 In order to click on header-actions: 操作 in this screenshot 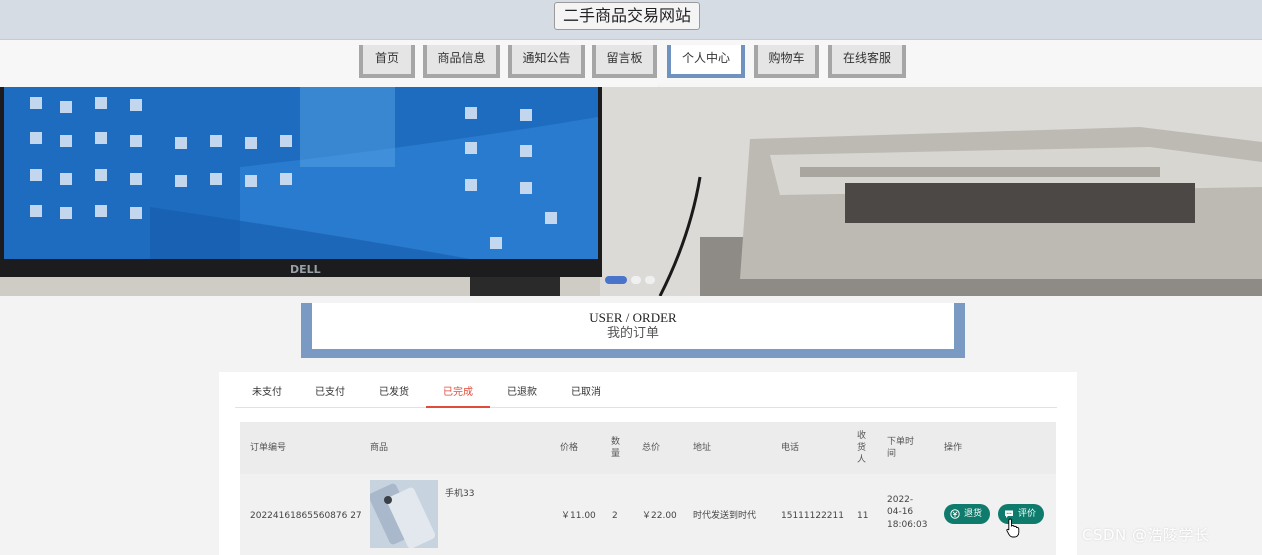, I will do `click(953, 448)`.